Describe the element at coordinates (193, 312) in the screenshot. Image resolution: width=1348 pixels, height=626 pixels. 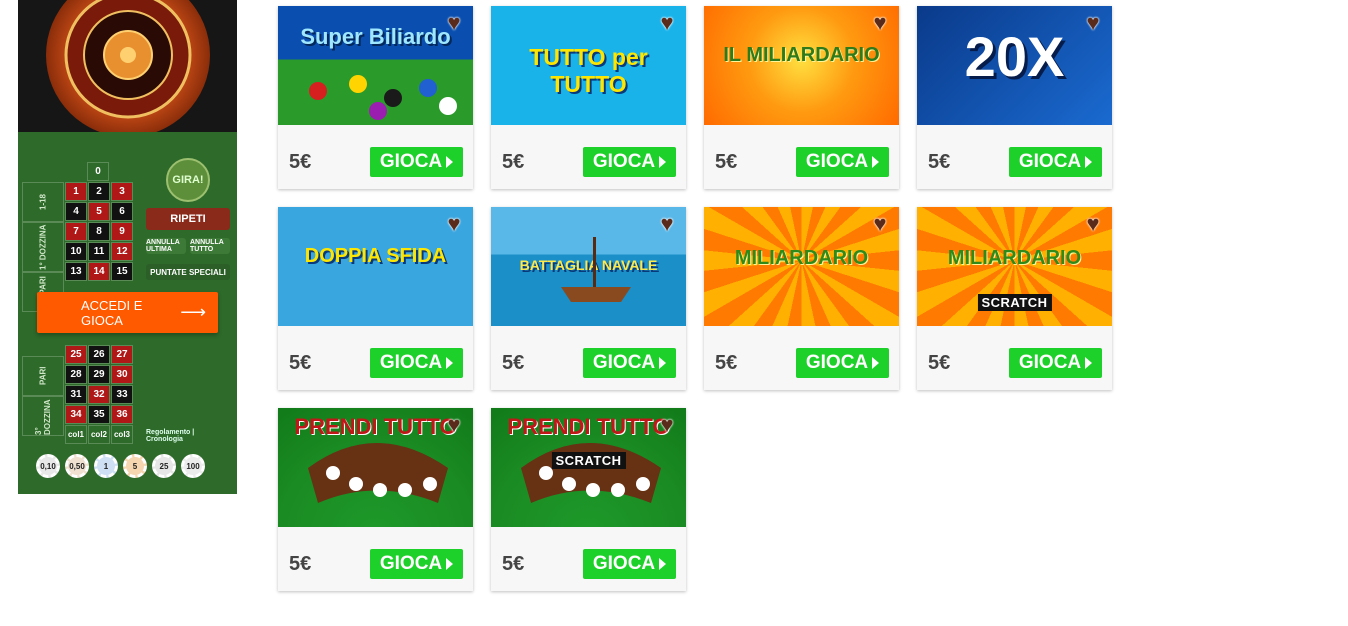
I see `arrow-right-icon: ⟶` at that location.